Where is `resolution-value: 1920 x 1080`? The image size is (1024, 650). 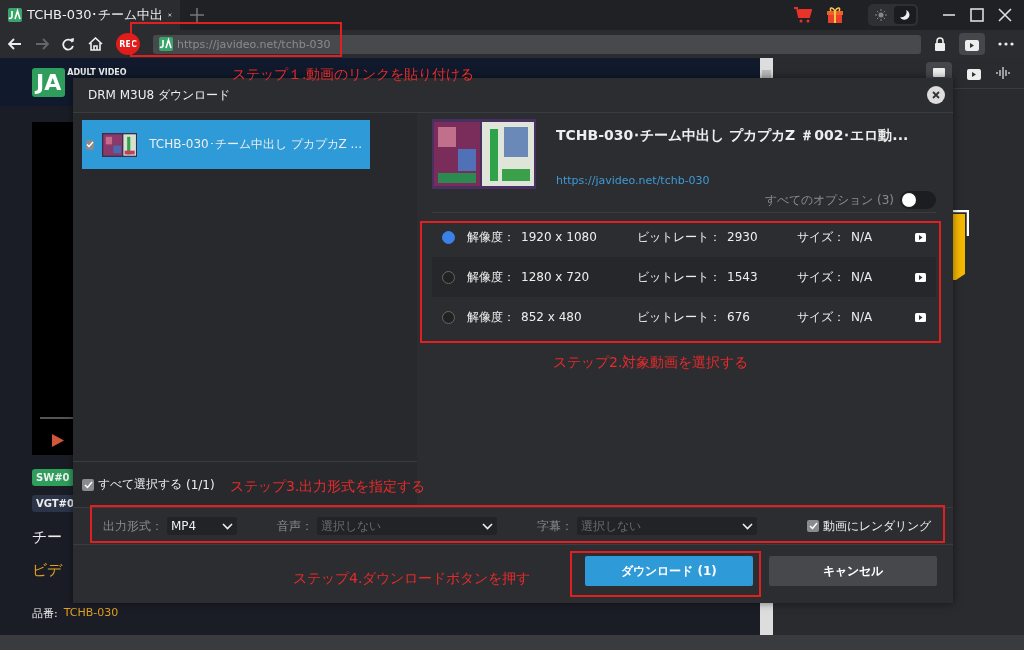
resolution-value: 1920 x 1080 is located at coordinates (559, 236).